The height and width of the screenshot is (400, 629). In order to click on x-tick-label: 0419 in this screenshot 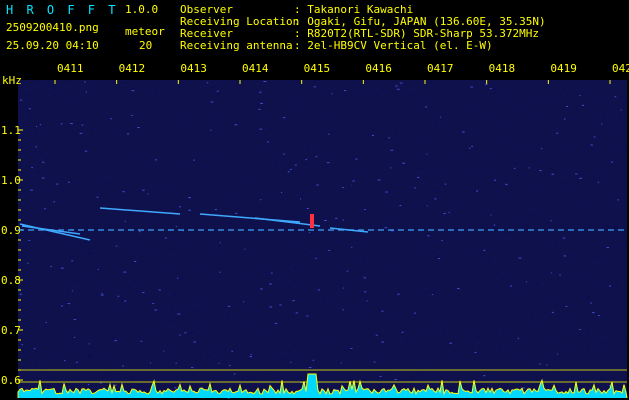, I will do `click(563, 68)`.